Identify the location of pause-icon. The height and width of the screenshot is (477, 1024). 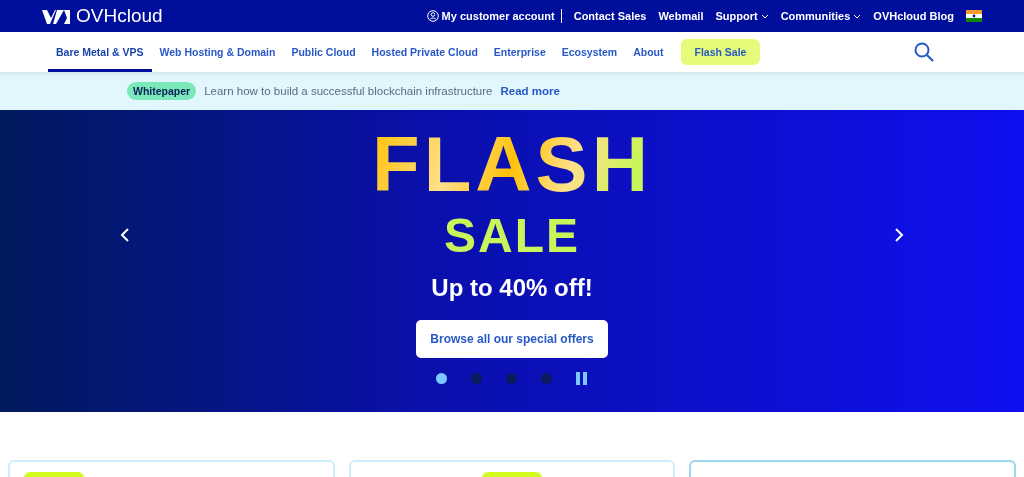
(582, 378).